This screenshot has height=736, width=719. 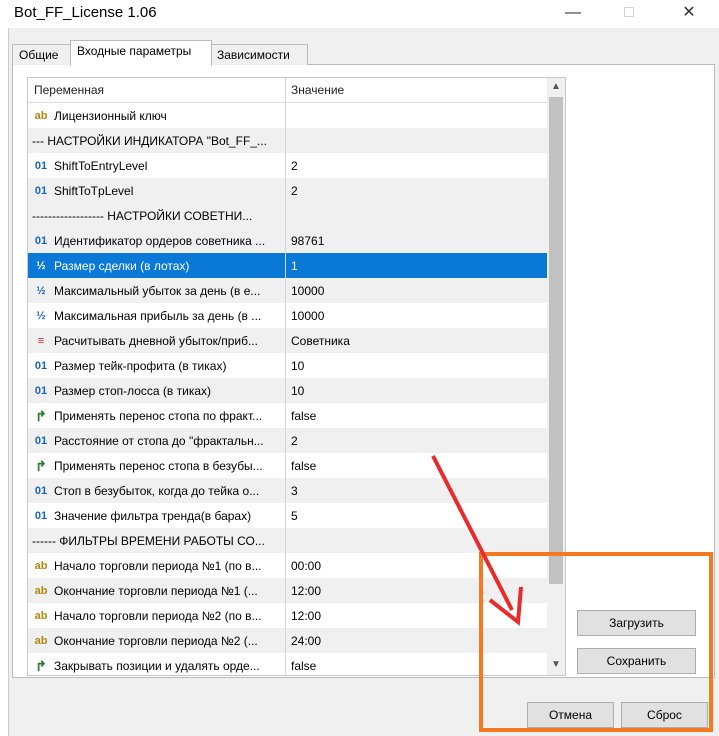 What do you see at coordinates (288, 166) in the screenshot?
I see `parameter-row: 01 ShiftToEntryLevel 2` at bounding box center [288, 166].